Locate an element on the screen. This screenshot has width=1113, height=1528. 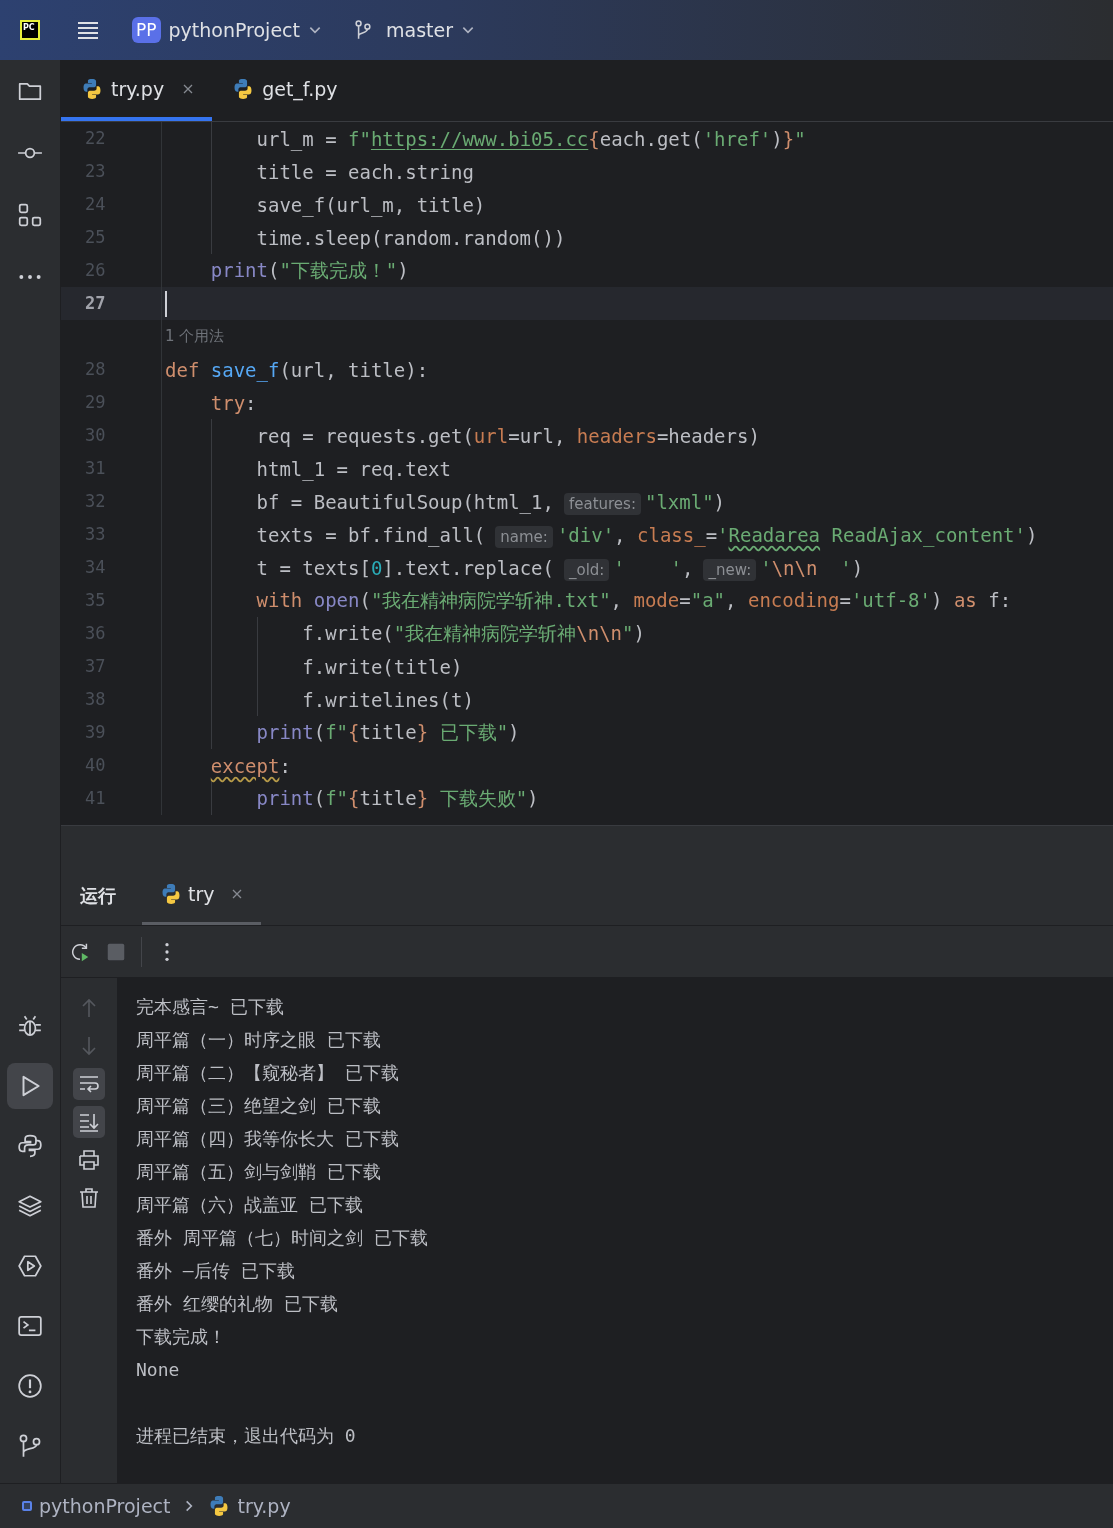
layers-icon is located at coordinates (30, 1206).